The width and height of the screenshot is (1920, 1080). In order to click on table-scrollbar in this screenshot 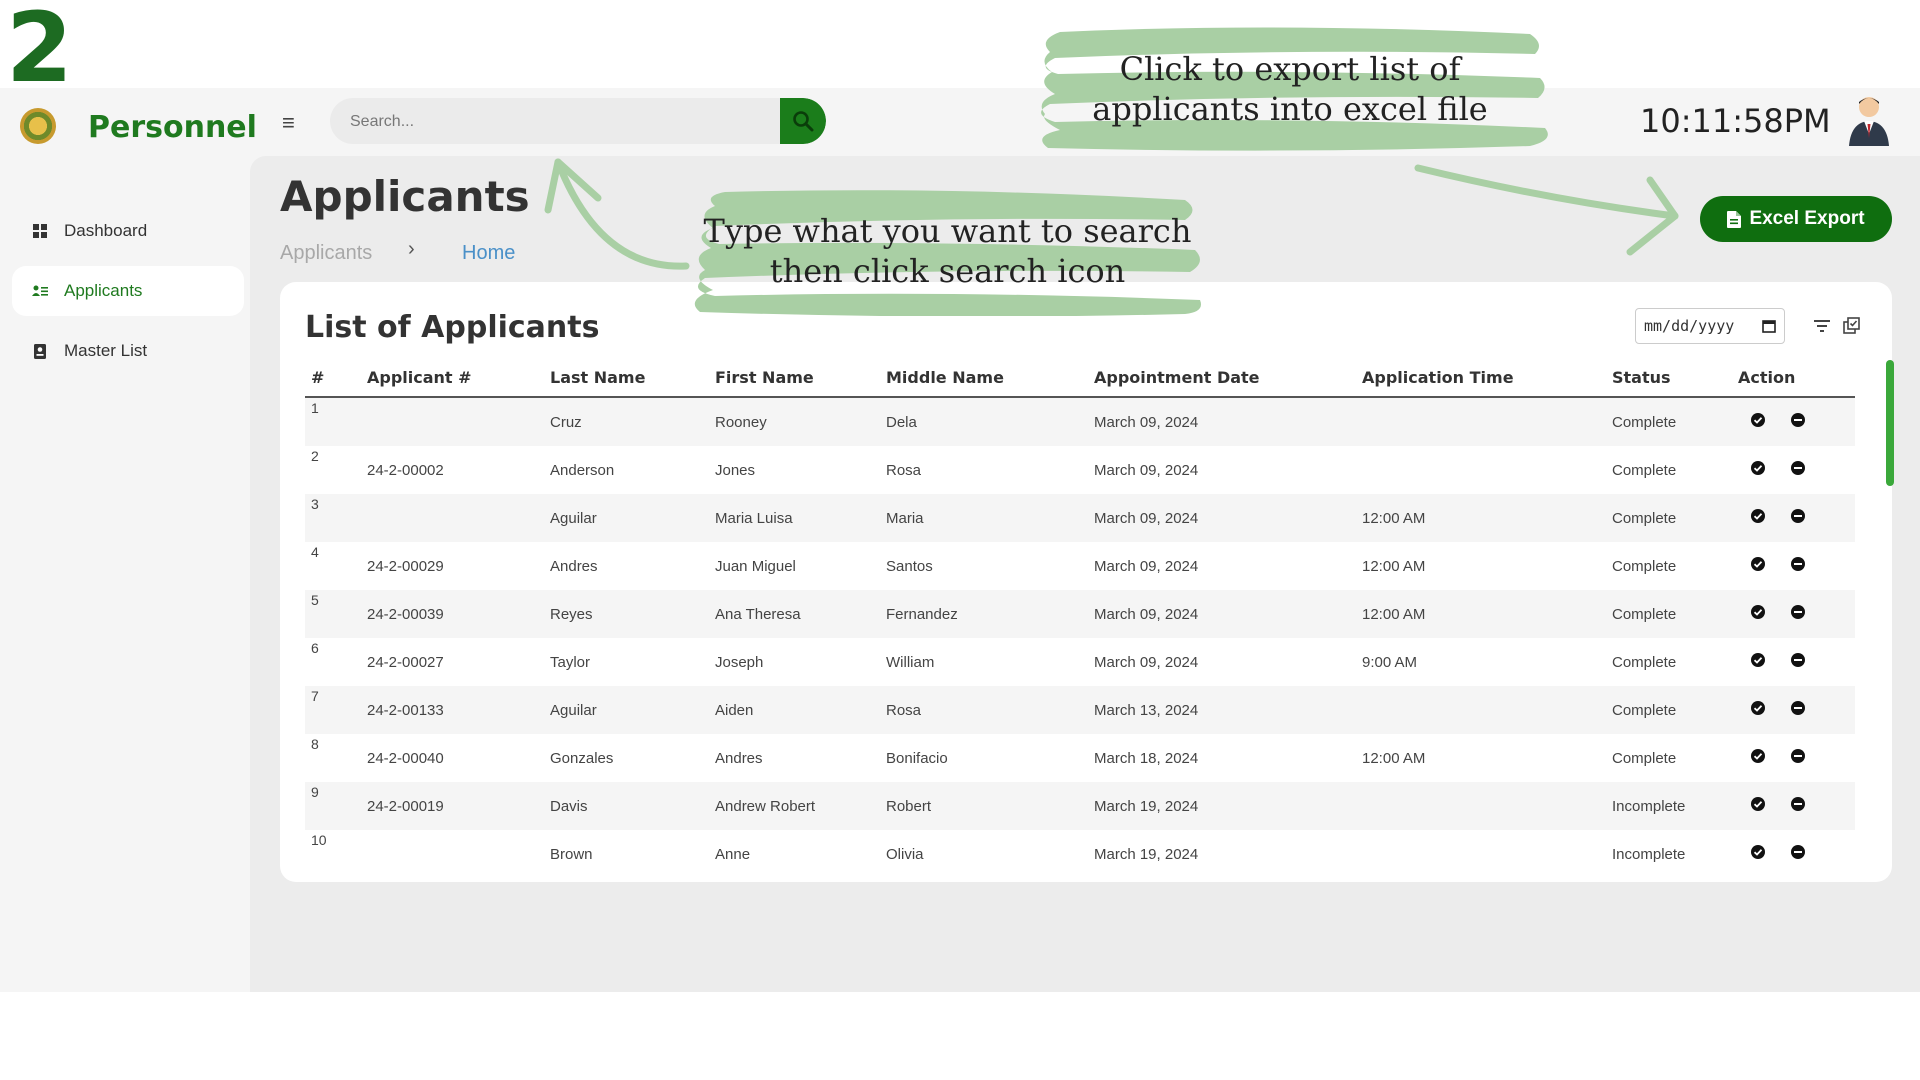, I will do `click(1890, 423)`.